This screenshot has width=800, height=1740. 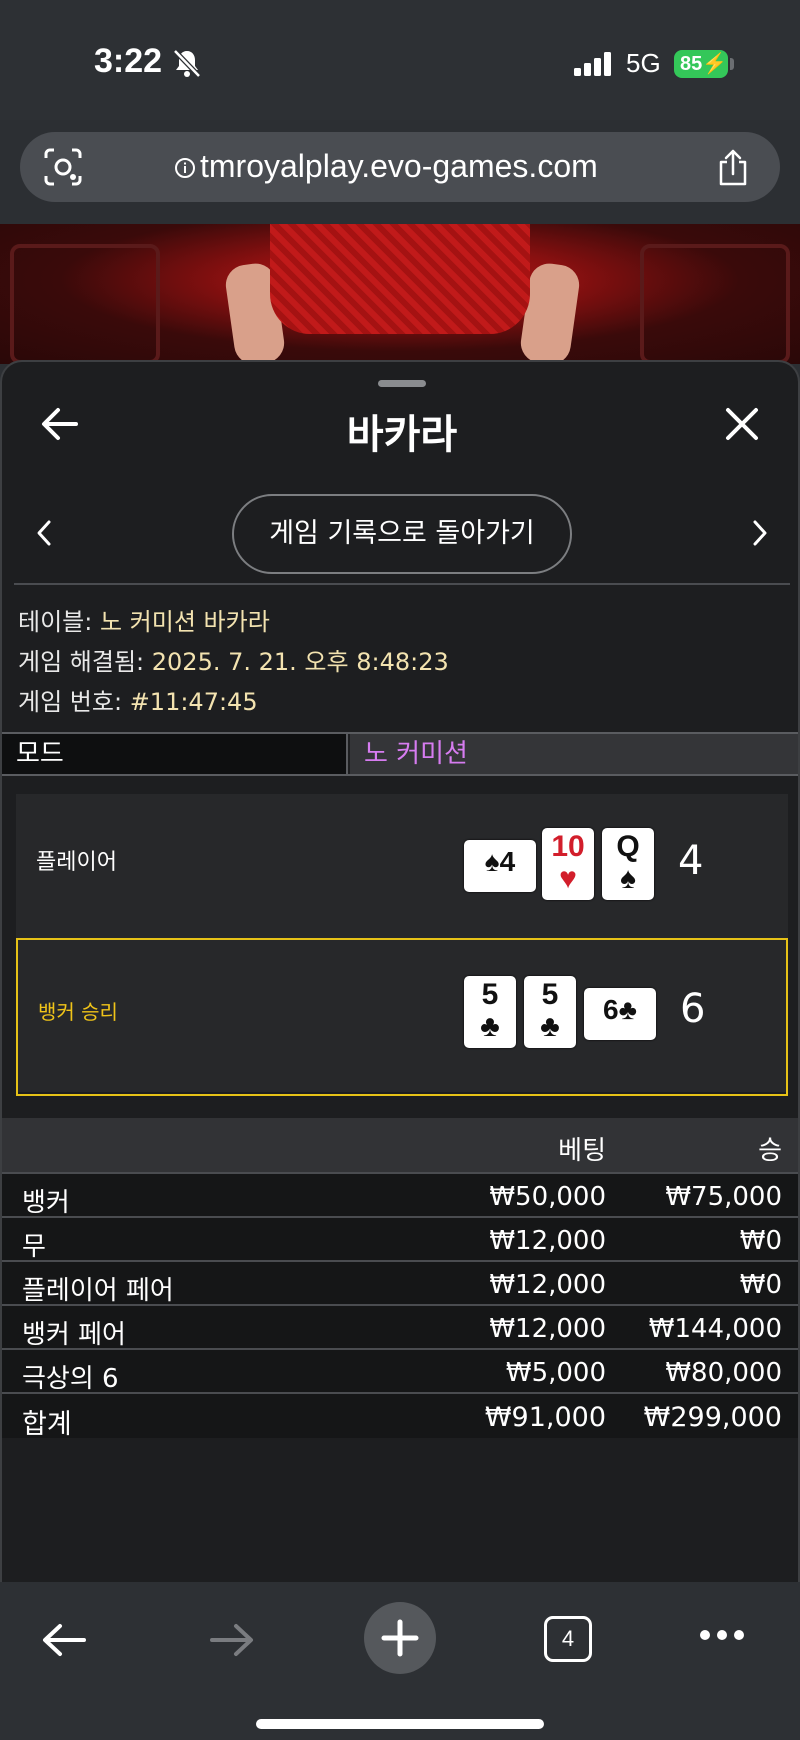 What do you see at coordinates (723, 1197) in the screenshot?
I see `win-amount: ₩75,000` at bounding box center [723, 1197].